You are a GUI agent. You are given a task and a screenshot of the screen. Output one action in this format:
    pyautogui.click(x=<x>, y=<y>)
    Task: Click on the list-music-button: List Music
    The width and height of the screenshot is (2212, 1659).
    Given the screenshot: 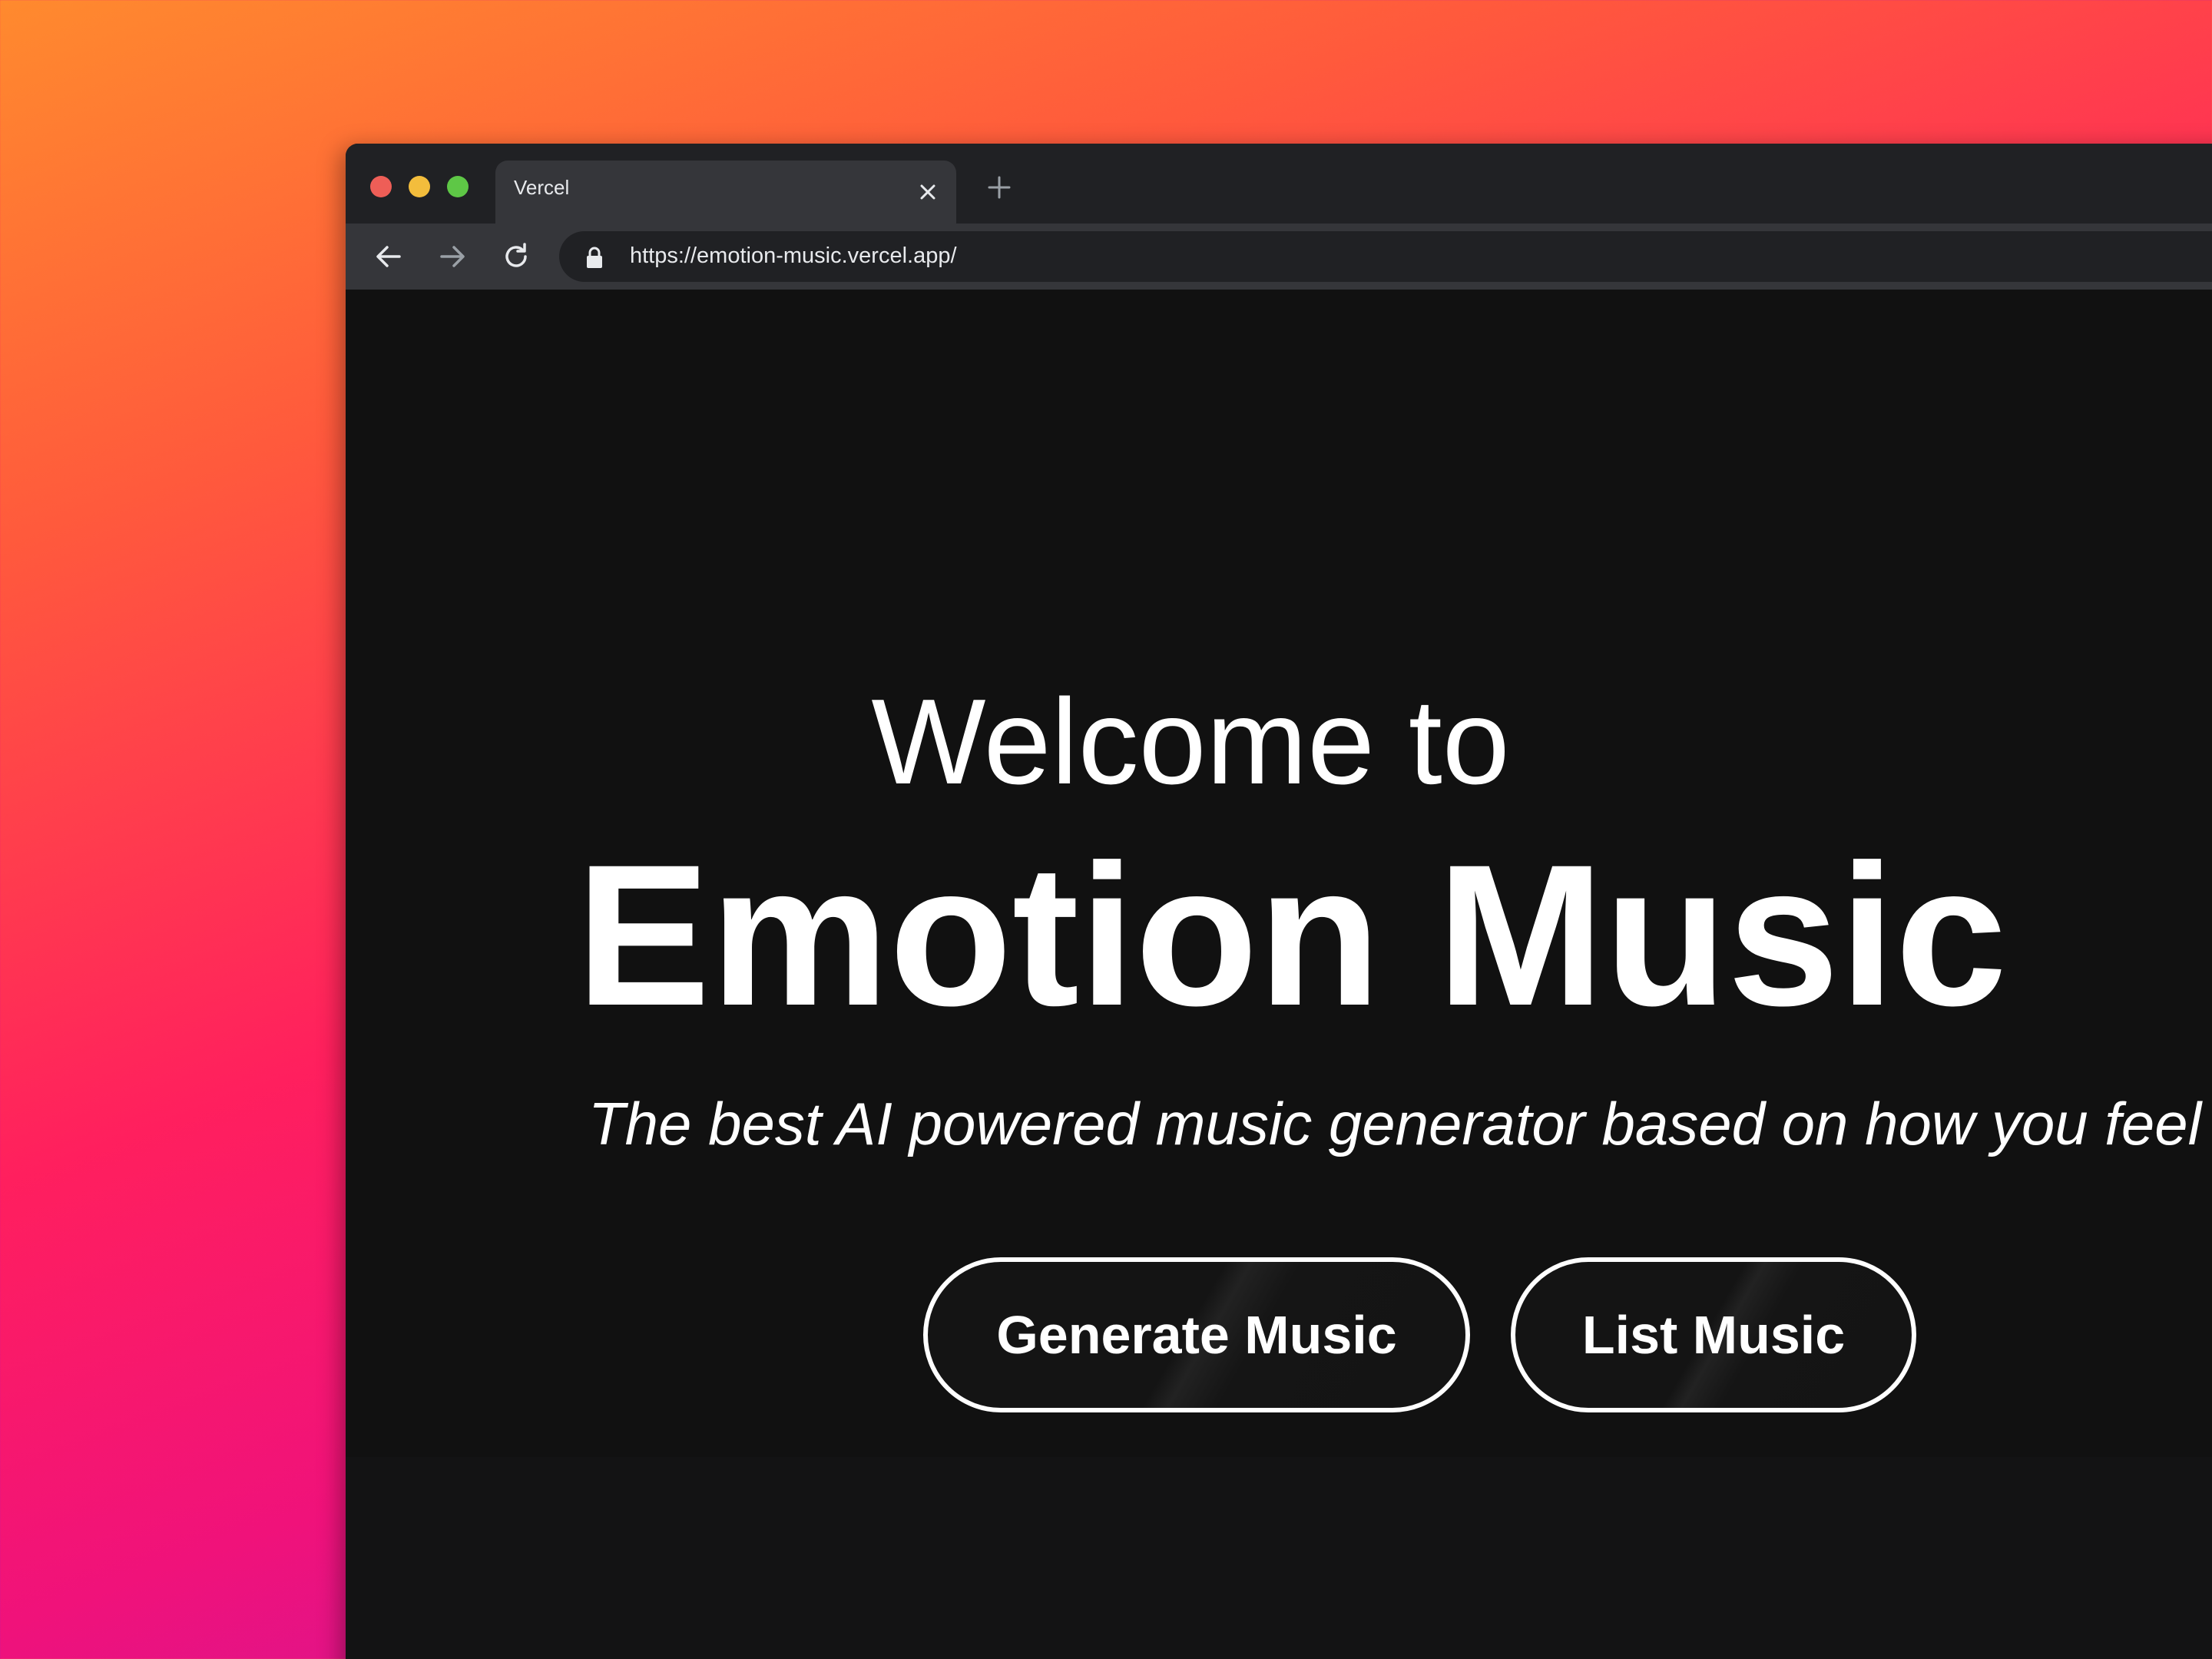 What is the action you would take?
    pyautogui.click(x=1714, y=1334)
    